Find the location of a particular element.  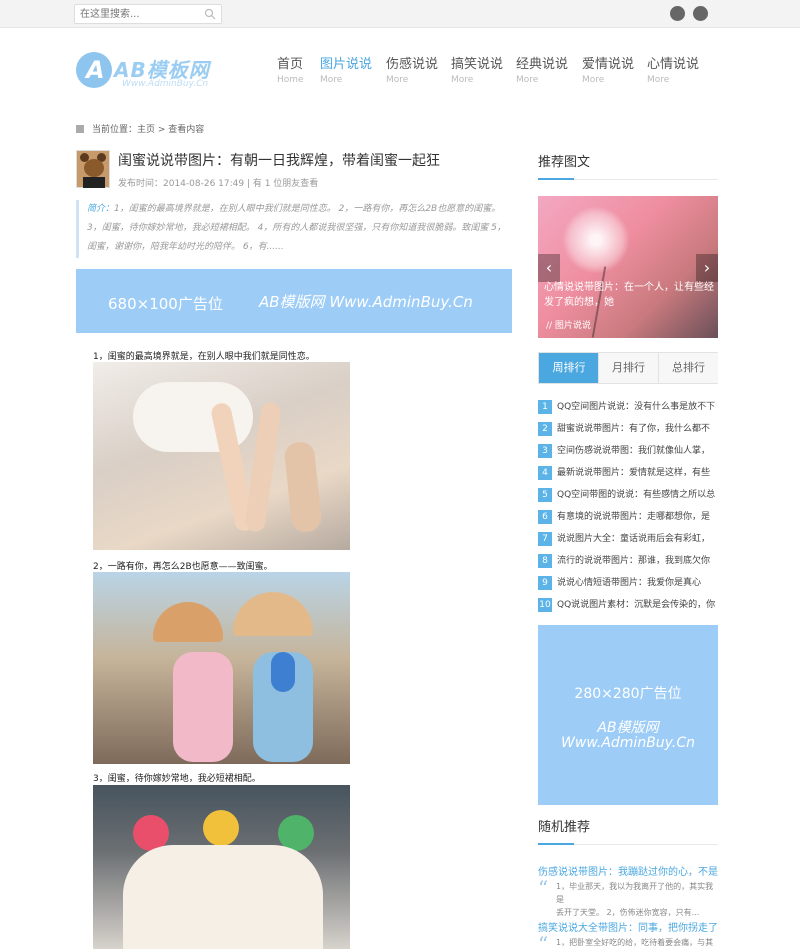

rank-item: 10 QQ说说图片素材：沉默是会传染的，你 is located at coordinates (628, 605).